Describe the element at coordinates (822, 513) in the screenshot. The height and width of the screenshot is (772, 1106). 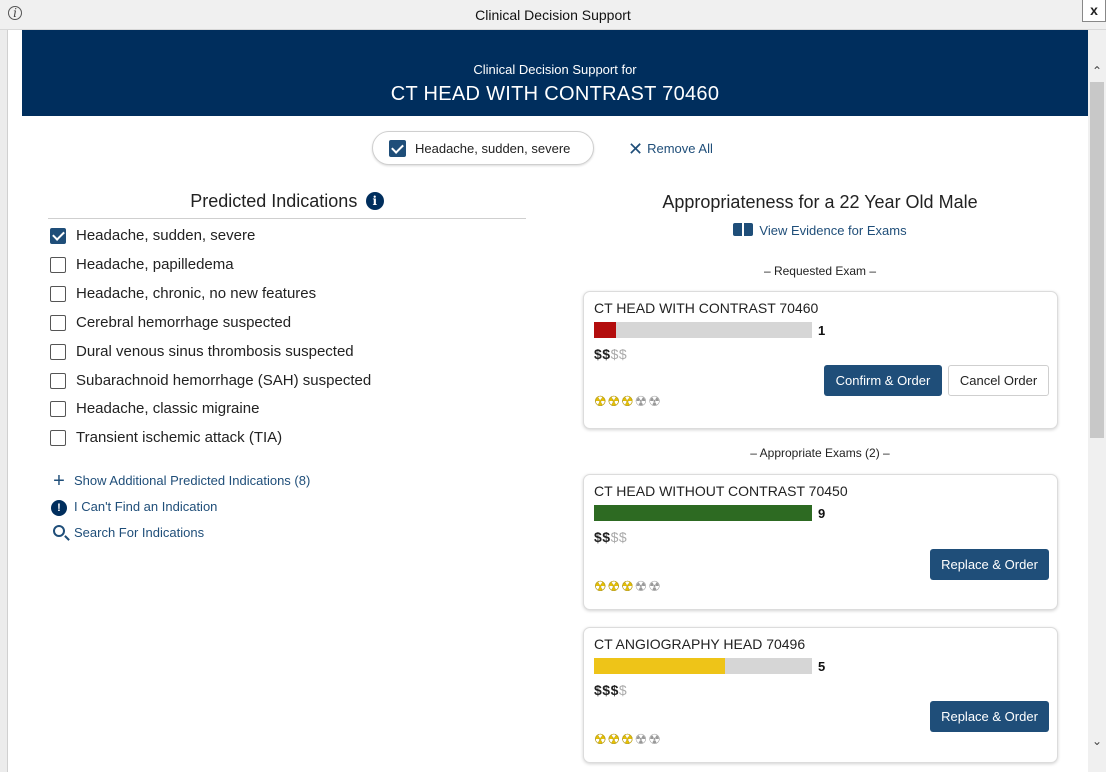
I see `appropriateness-score: 9` at that location.